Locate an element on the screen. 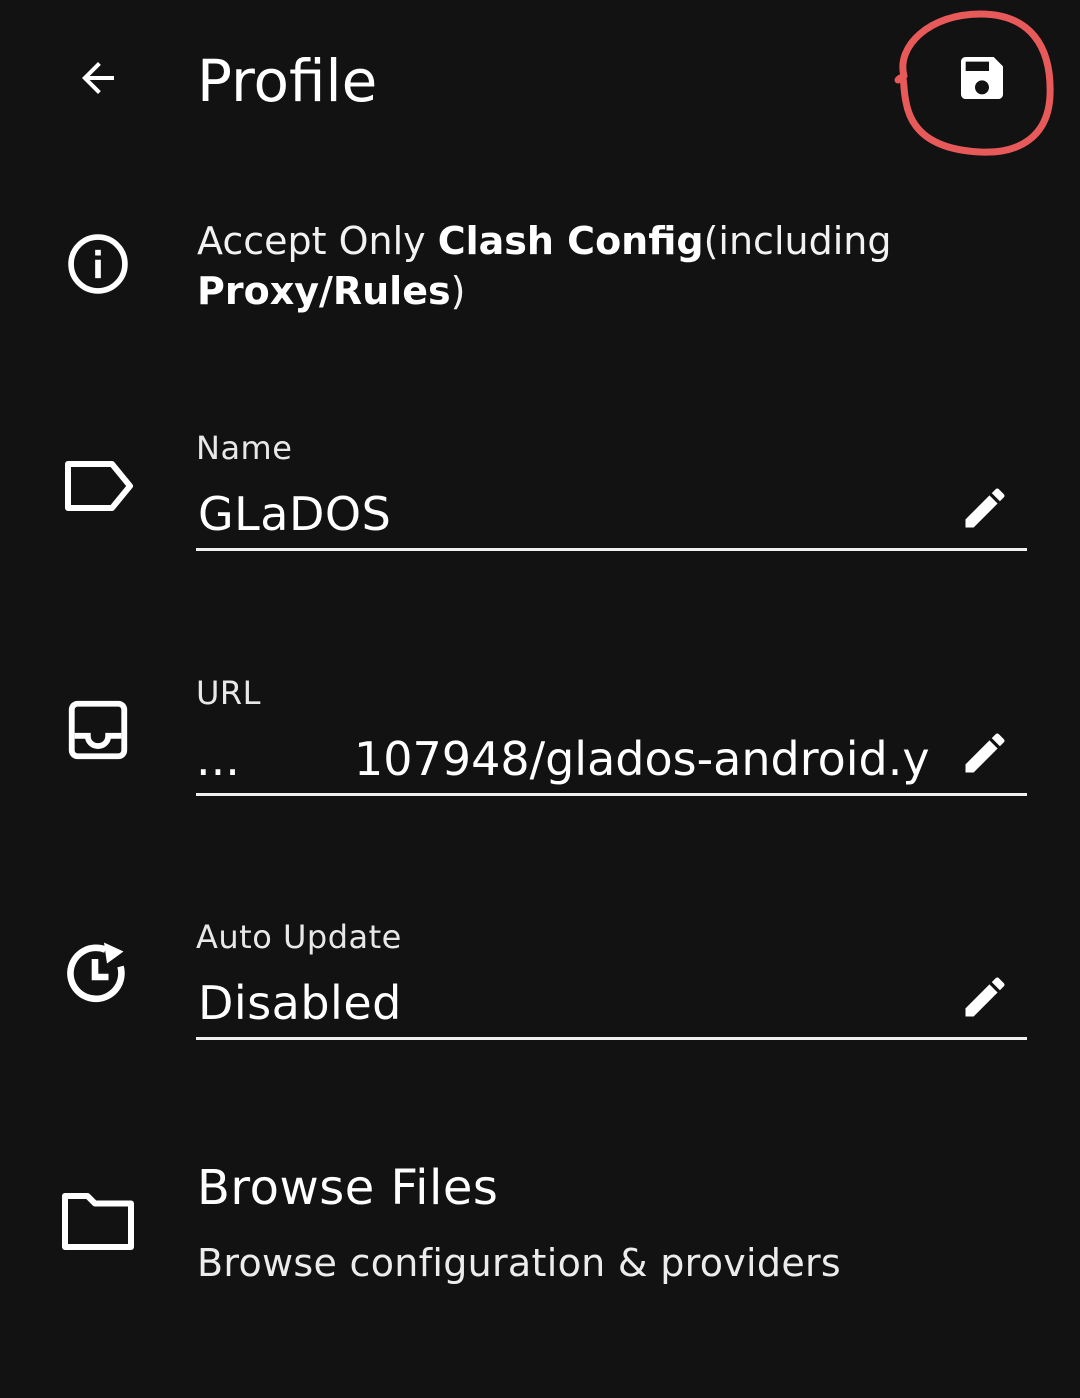 Image resolution: width=1080 pixels, height=1398 pixels. tip-segment-bold: Clash Config is located at coordinates (570, 241).